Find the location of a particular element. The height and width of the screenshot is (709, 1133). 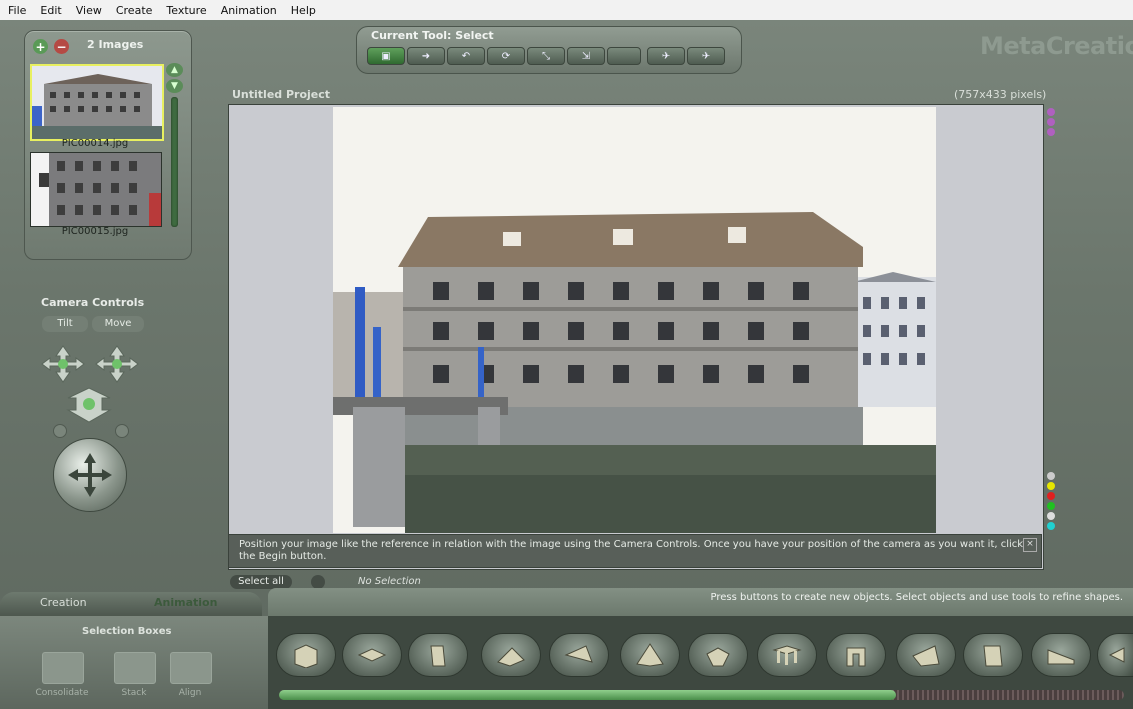

cube-shape-button is located at coordinates (306, 655).